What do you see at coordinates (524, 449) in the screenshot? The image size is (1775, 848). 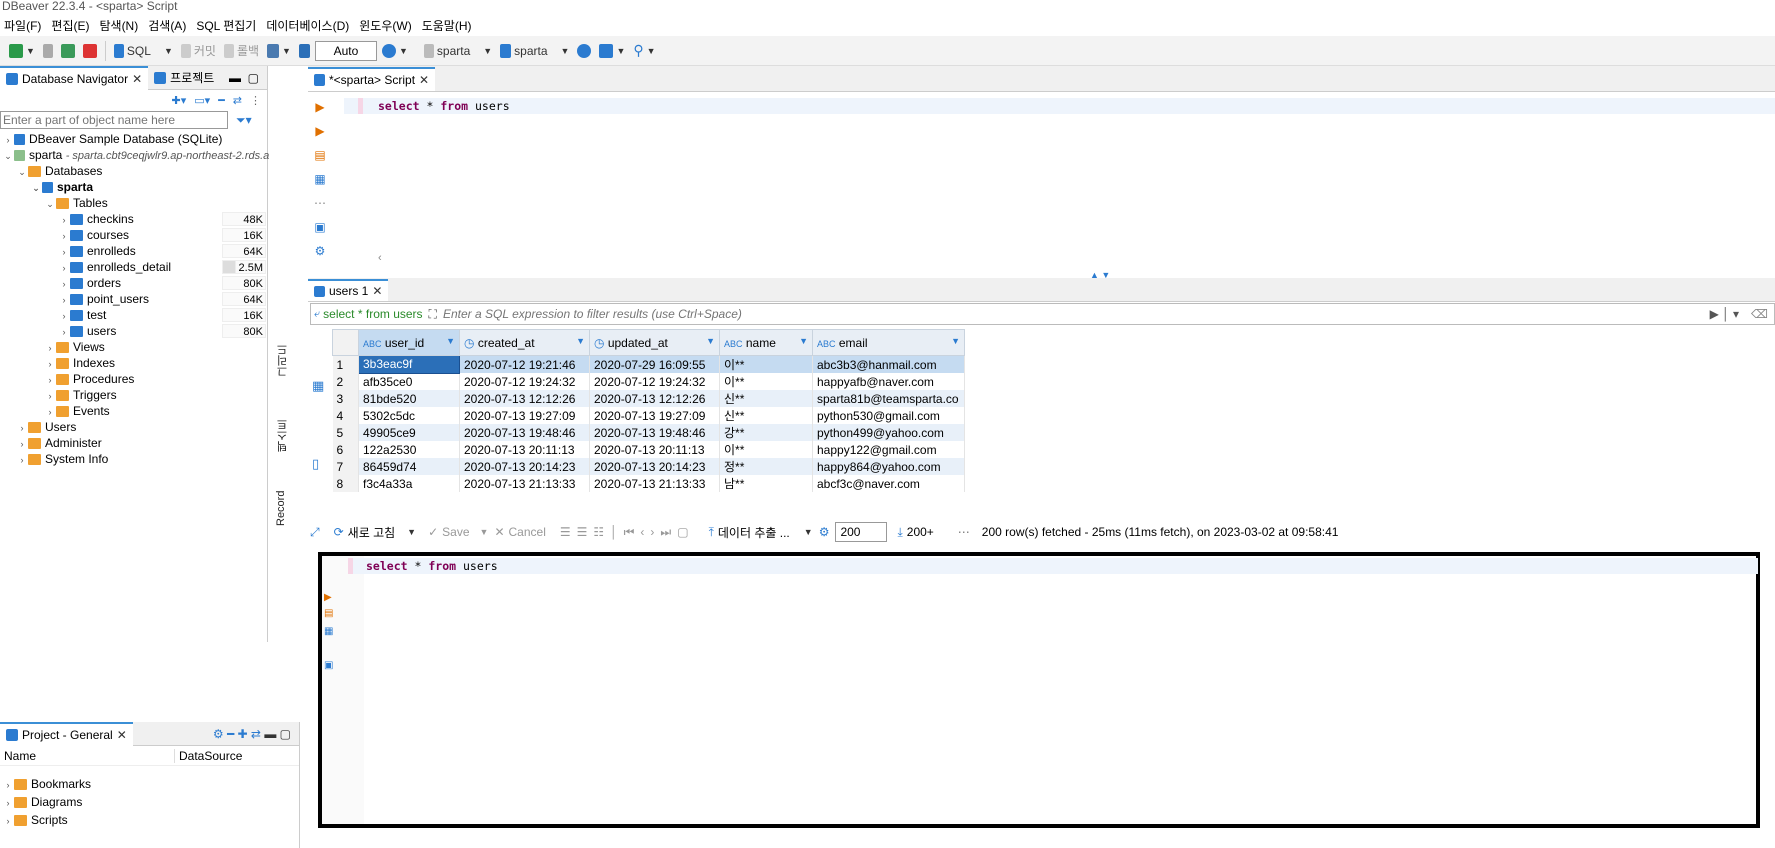 I see `cell-created-at: 2020-07-13 20:11:13` at bounding box center [524, 449].